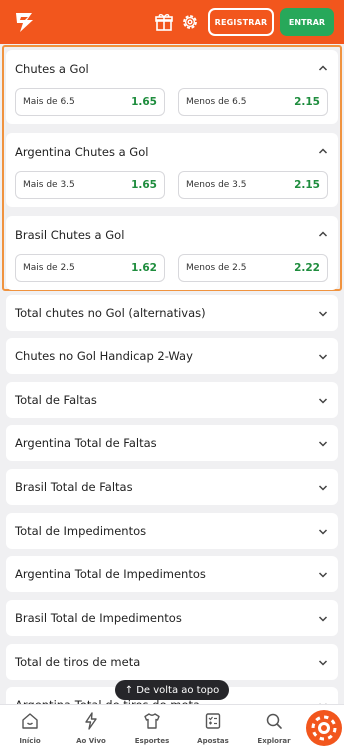  What do you see at coordinates (74, 487) in the screenshot?
I see `market-title: Brasil Total de Faltas` at bounding box center [74, 487].